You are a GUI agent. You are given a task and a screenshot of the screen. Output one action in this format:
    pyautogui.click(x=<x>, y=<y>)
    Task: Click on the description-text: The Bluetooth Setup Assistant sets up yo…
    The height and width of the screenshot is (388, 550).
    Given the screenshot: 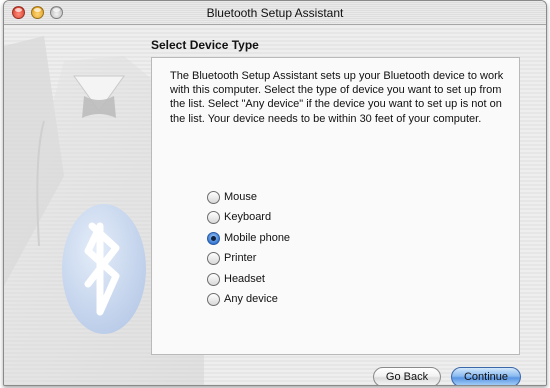 What is the action you would take?
    pyautogui.click(x=337, y=97)
    